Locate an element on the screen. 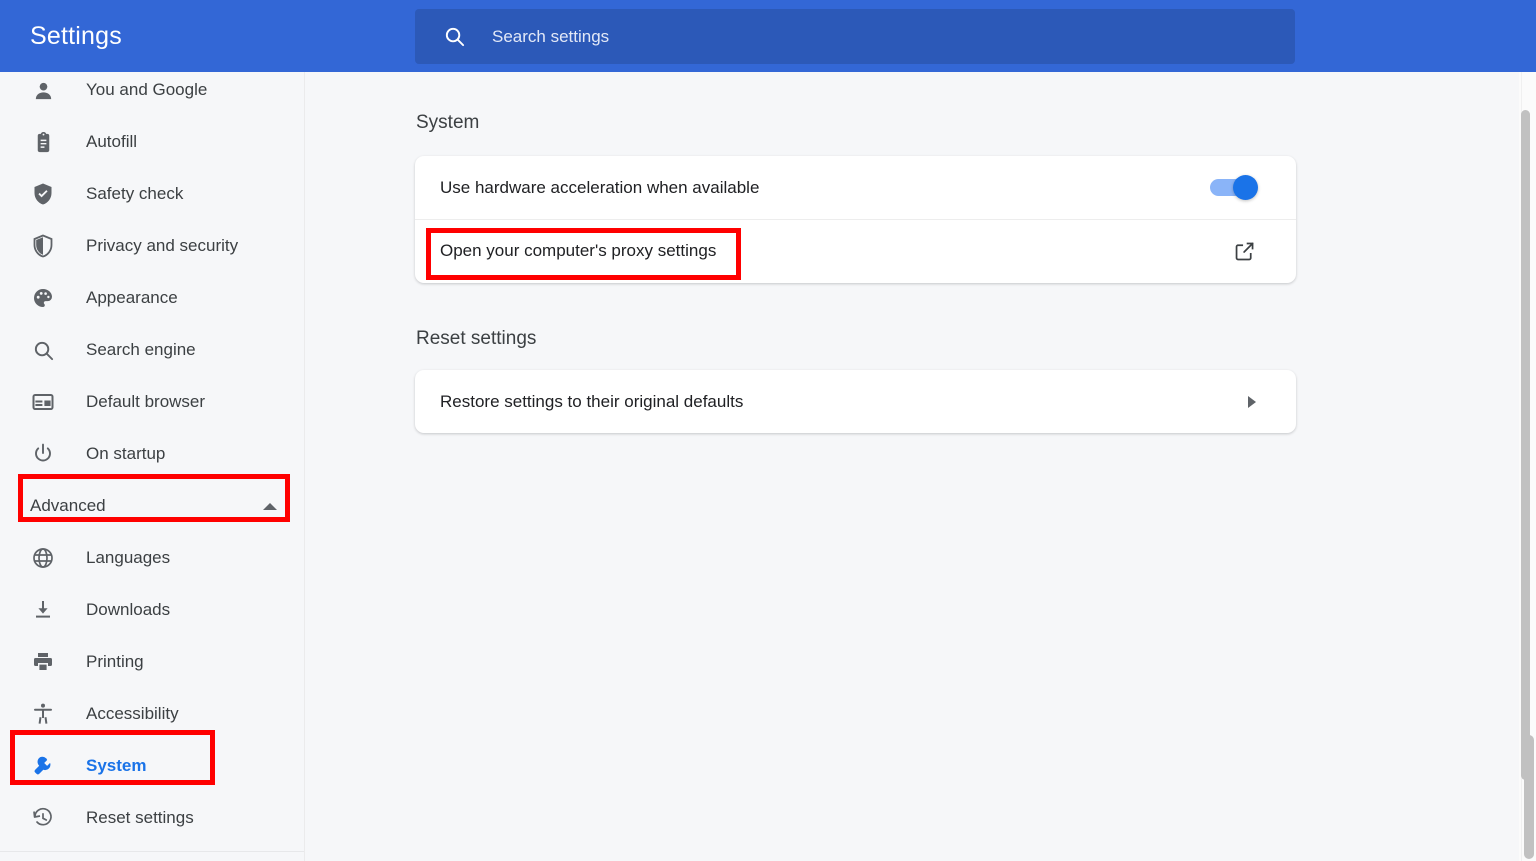  sidebar-item-label: Safety check is located at coordinates (135, 193).